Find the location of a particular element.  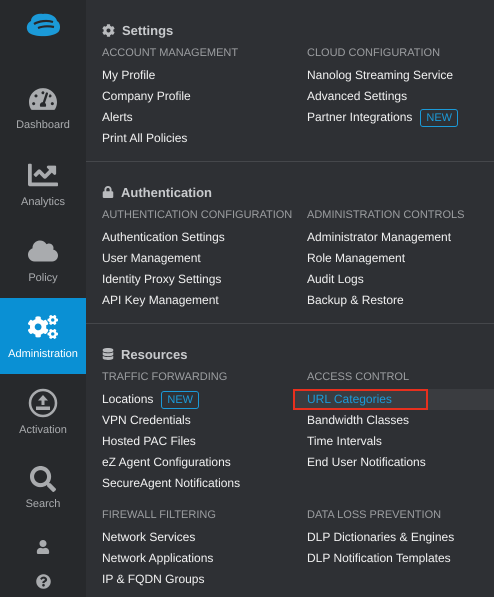

menu-link: User Management is located at coordinates (151, 258).